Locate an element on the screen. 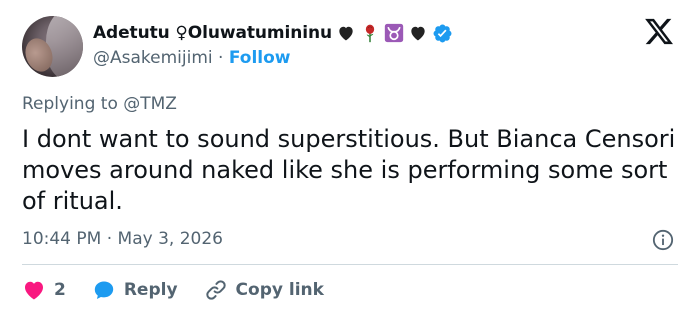 The width and height of the screenshot is (700, 318). replying-to-line: Replying to @TMZ is located at coordinates (99, 104).